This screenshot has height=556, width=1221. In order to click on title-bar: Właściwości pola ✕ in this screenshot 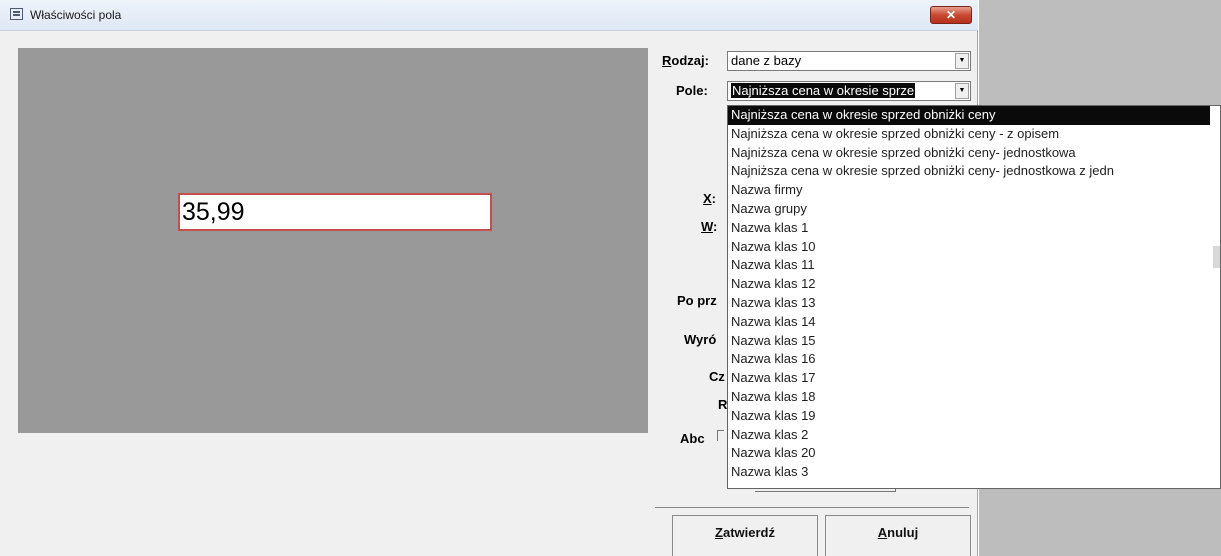, I will do `click(489, 15)`.